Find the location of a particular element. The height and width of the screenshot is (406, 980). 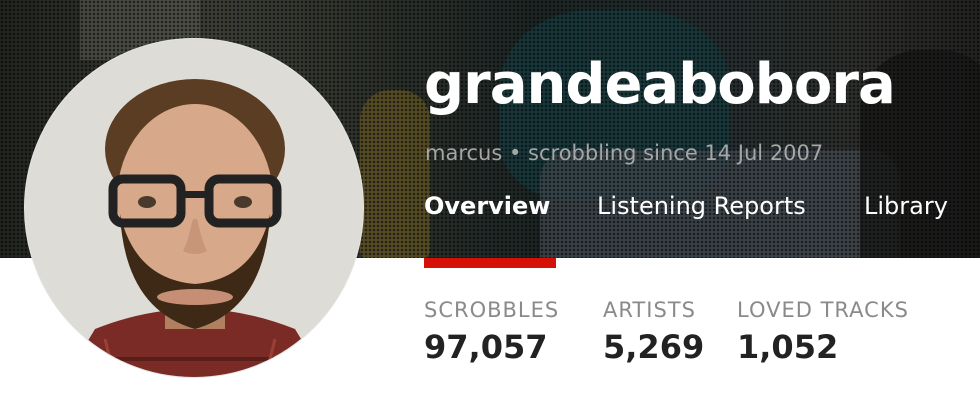

stat-label: SCROBBLES is located at coordinates (492, 310).